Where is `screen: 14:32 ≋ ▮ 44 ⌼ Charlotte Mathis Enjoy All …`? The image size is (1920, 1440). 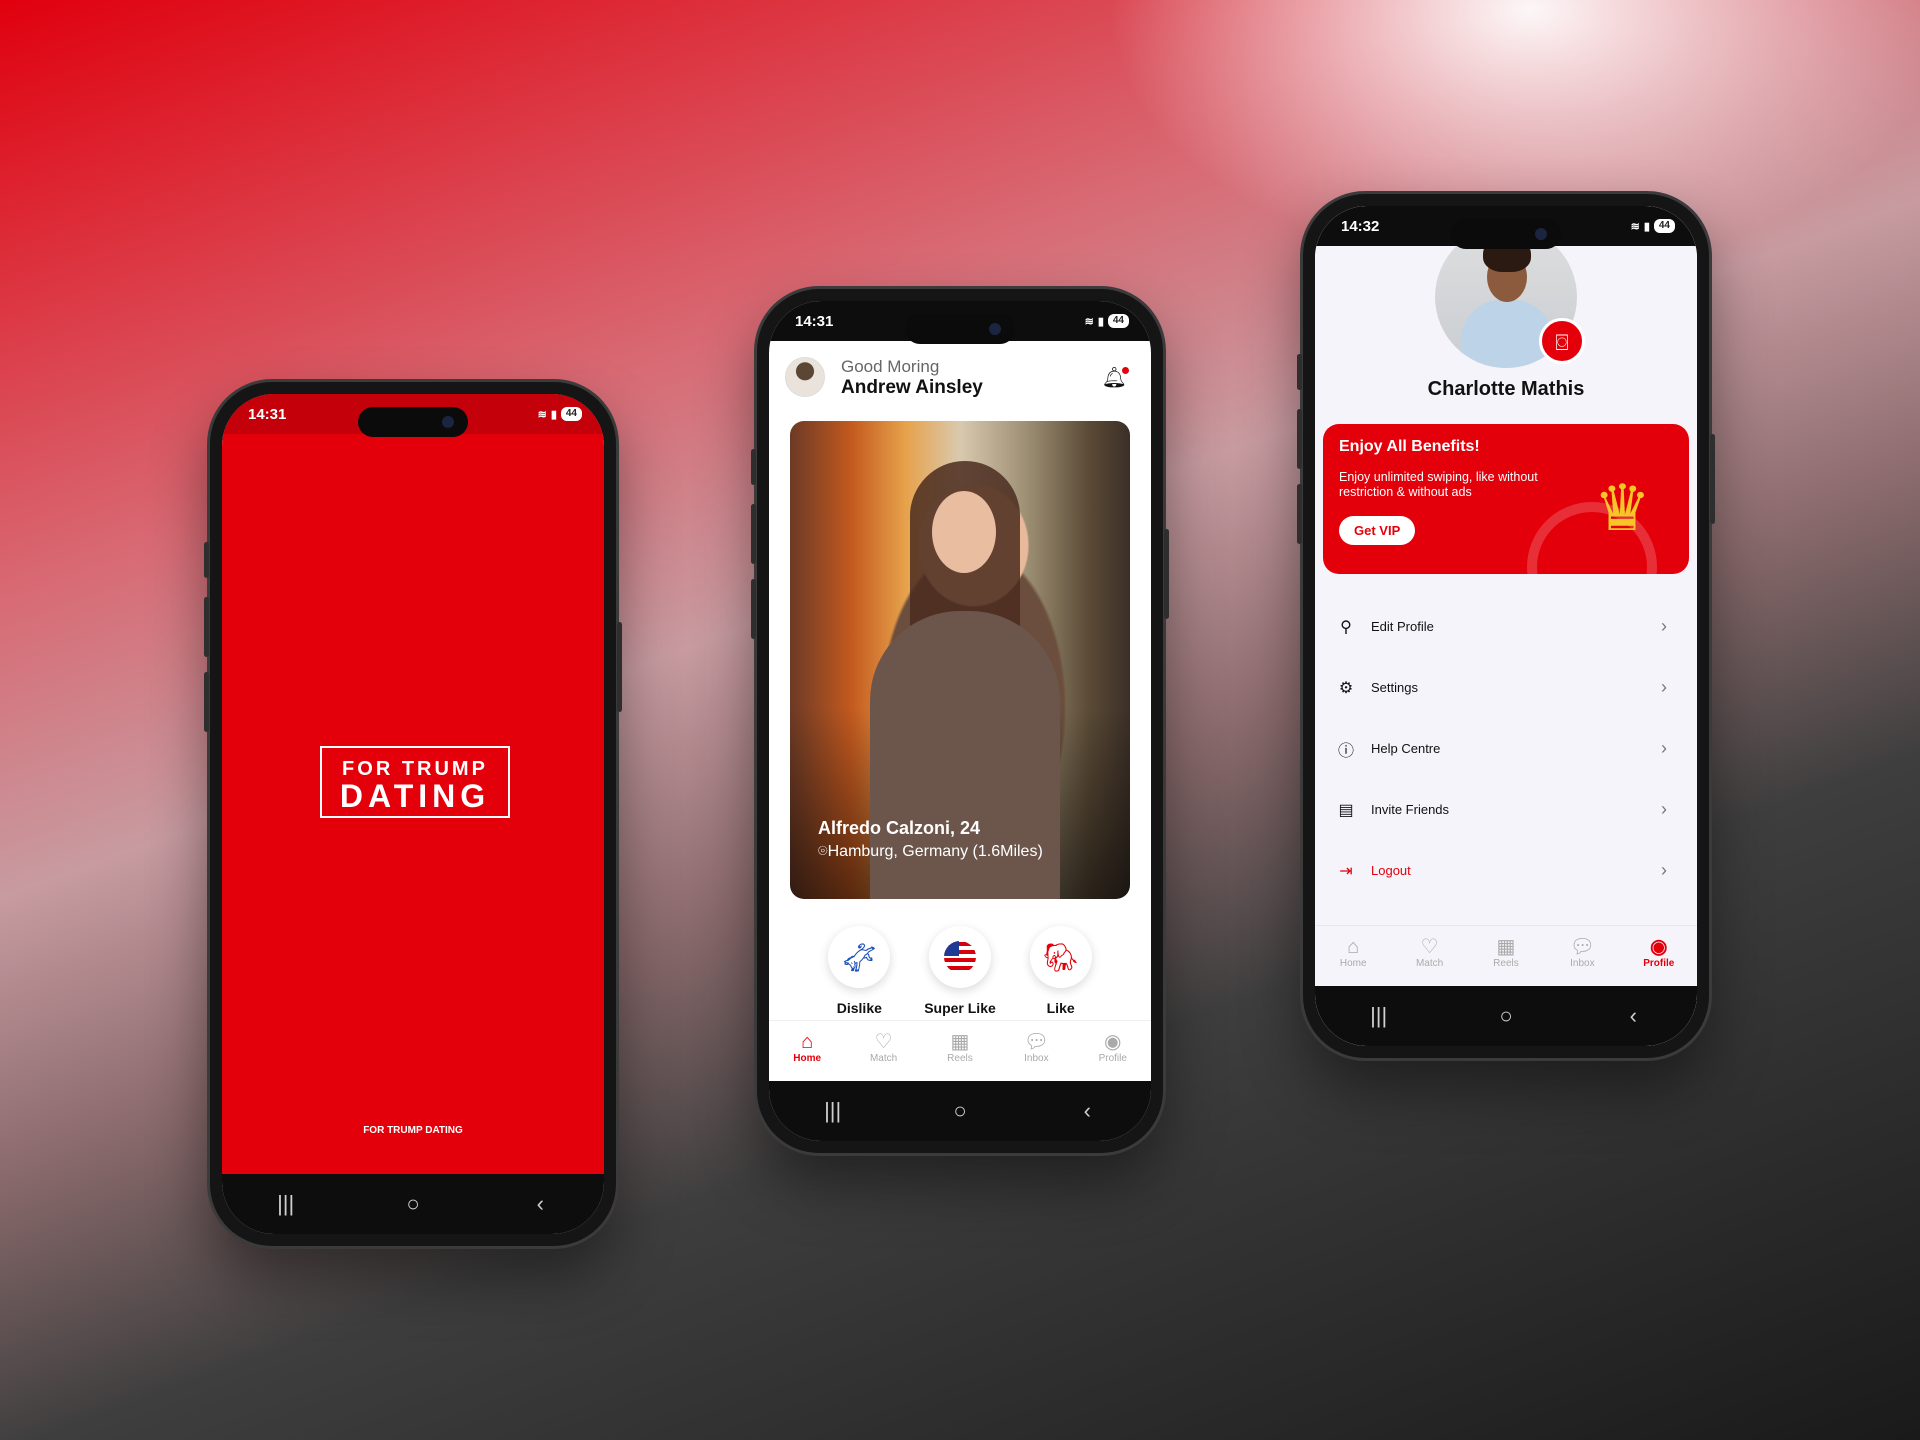 screen: 14:32 ≋ ▮ 44 ⌼ Charlotte Mathis Enjoy All … is located at coordinates (1506, 626).